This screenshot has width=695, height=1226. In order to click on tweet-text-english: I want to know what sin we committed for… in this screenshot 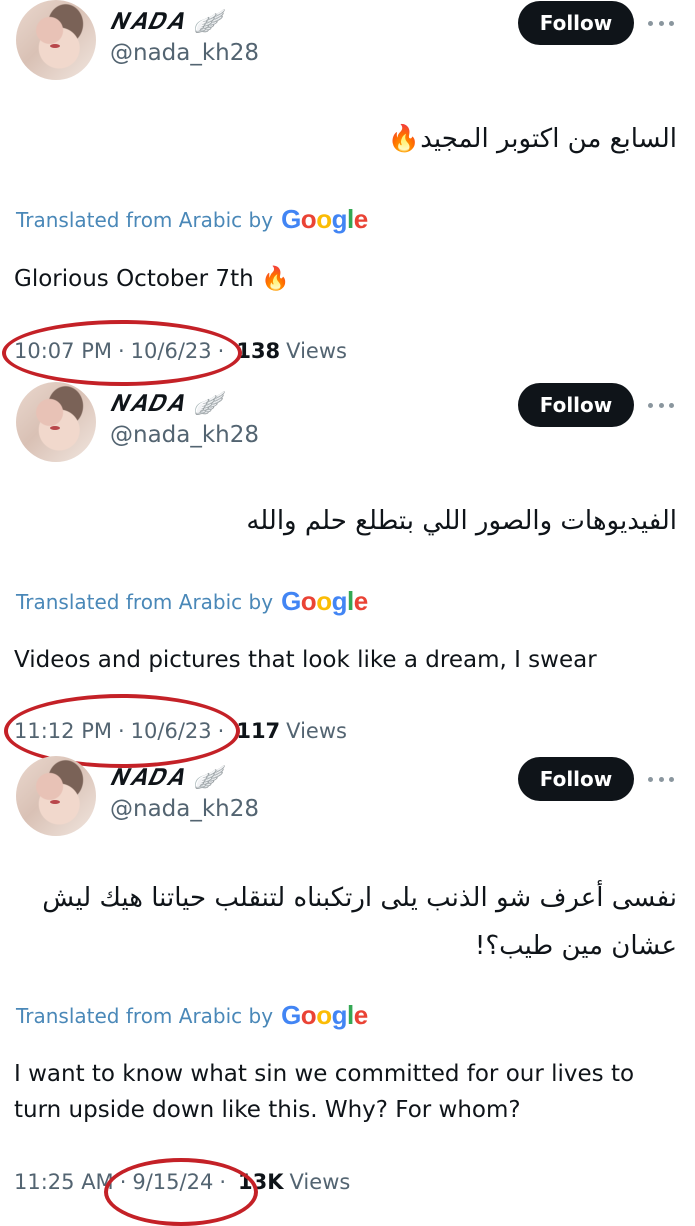, I will do `click(324, 1092)`.